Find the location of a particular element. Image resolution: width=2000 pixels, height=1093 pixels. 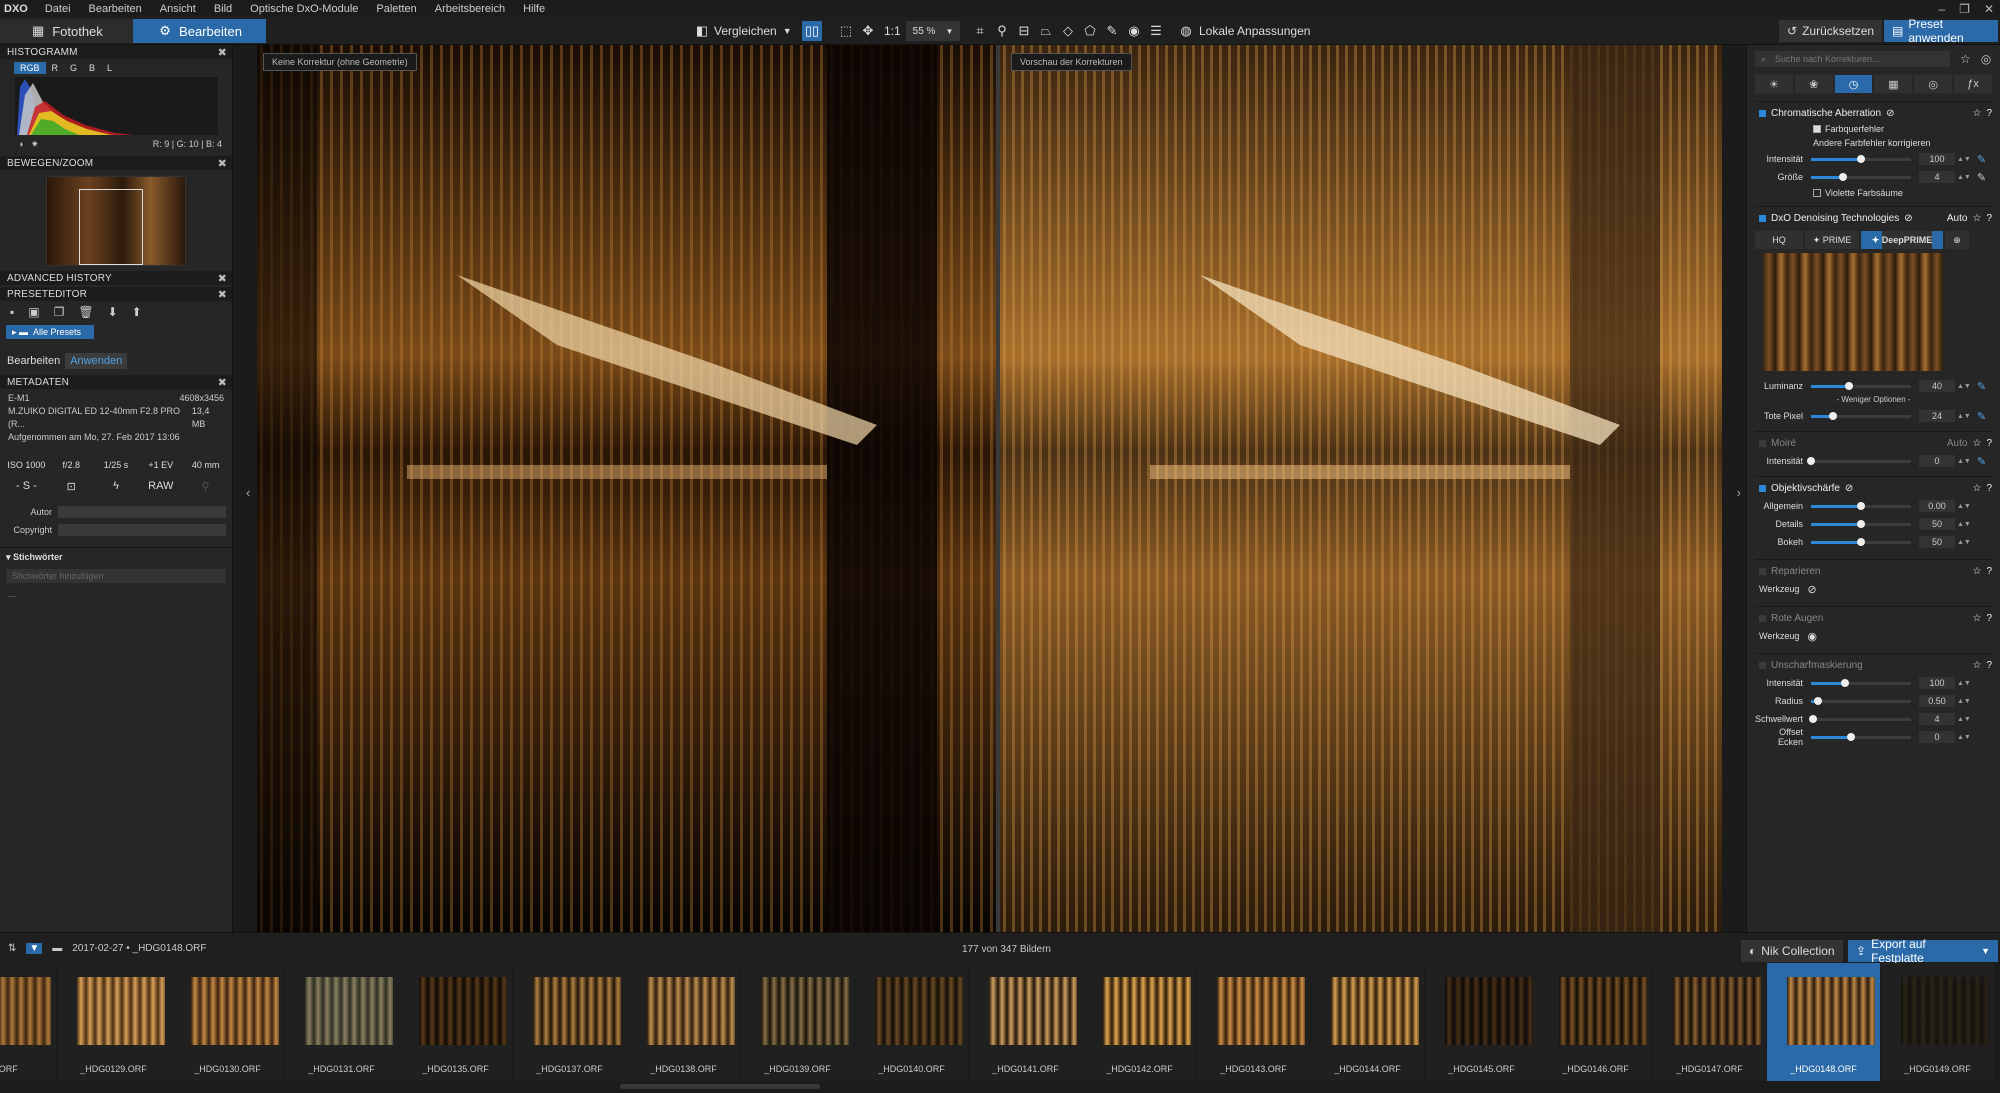

enable-toggle is located at coordinates (1762, 113).